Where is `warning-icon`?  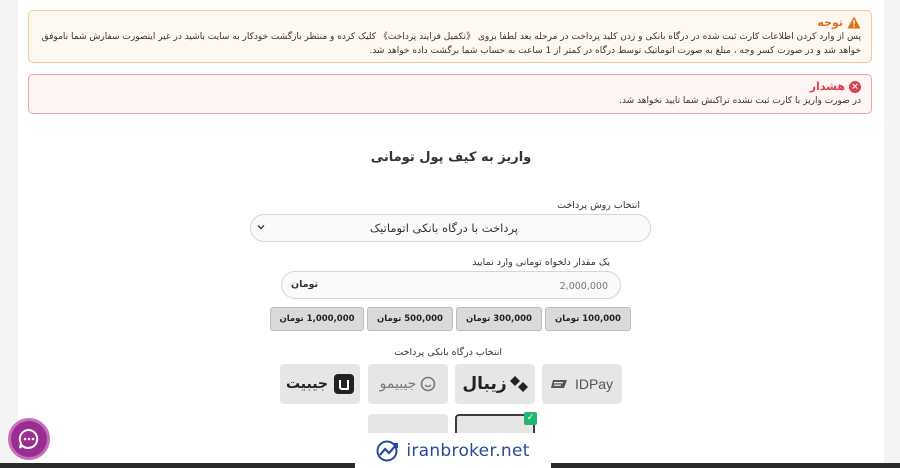
warning-icon is located at coordinates (854, 22).